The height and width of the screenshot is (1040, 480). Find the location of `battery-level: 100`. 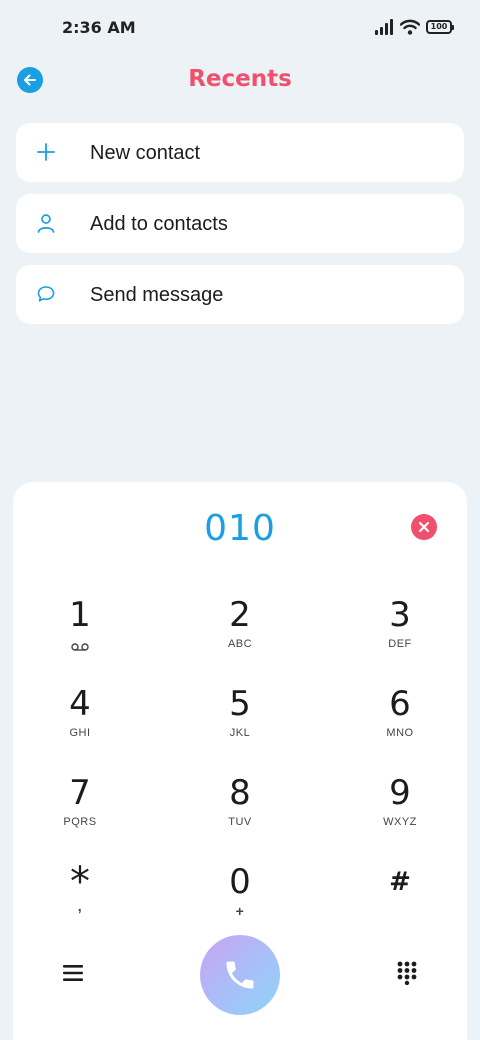

battery-level: 100 is located at coordinates (439, 26).